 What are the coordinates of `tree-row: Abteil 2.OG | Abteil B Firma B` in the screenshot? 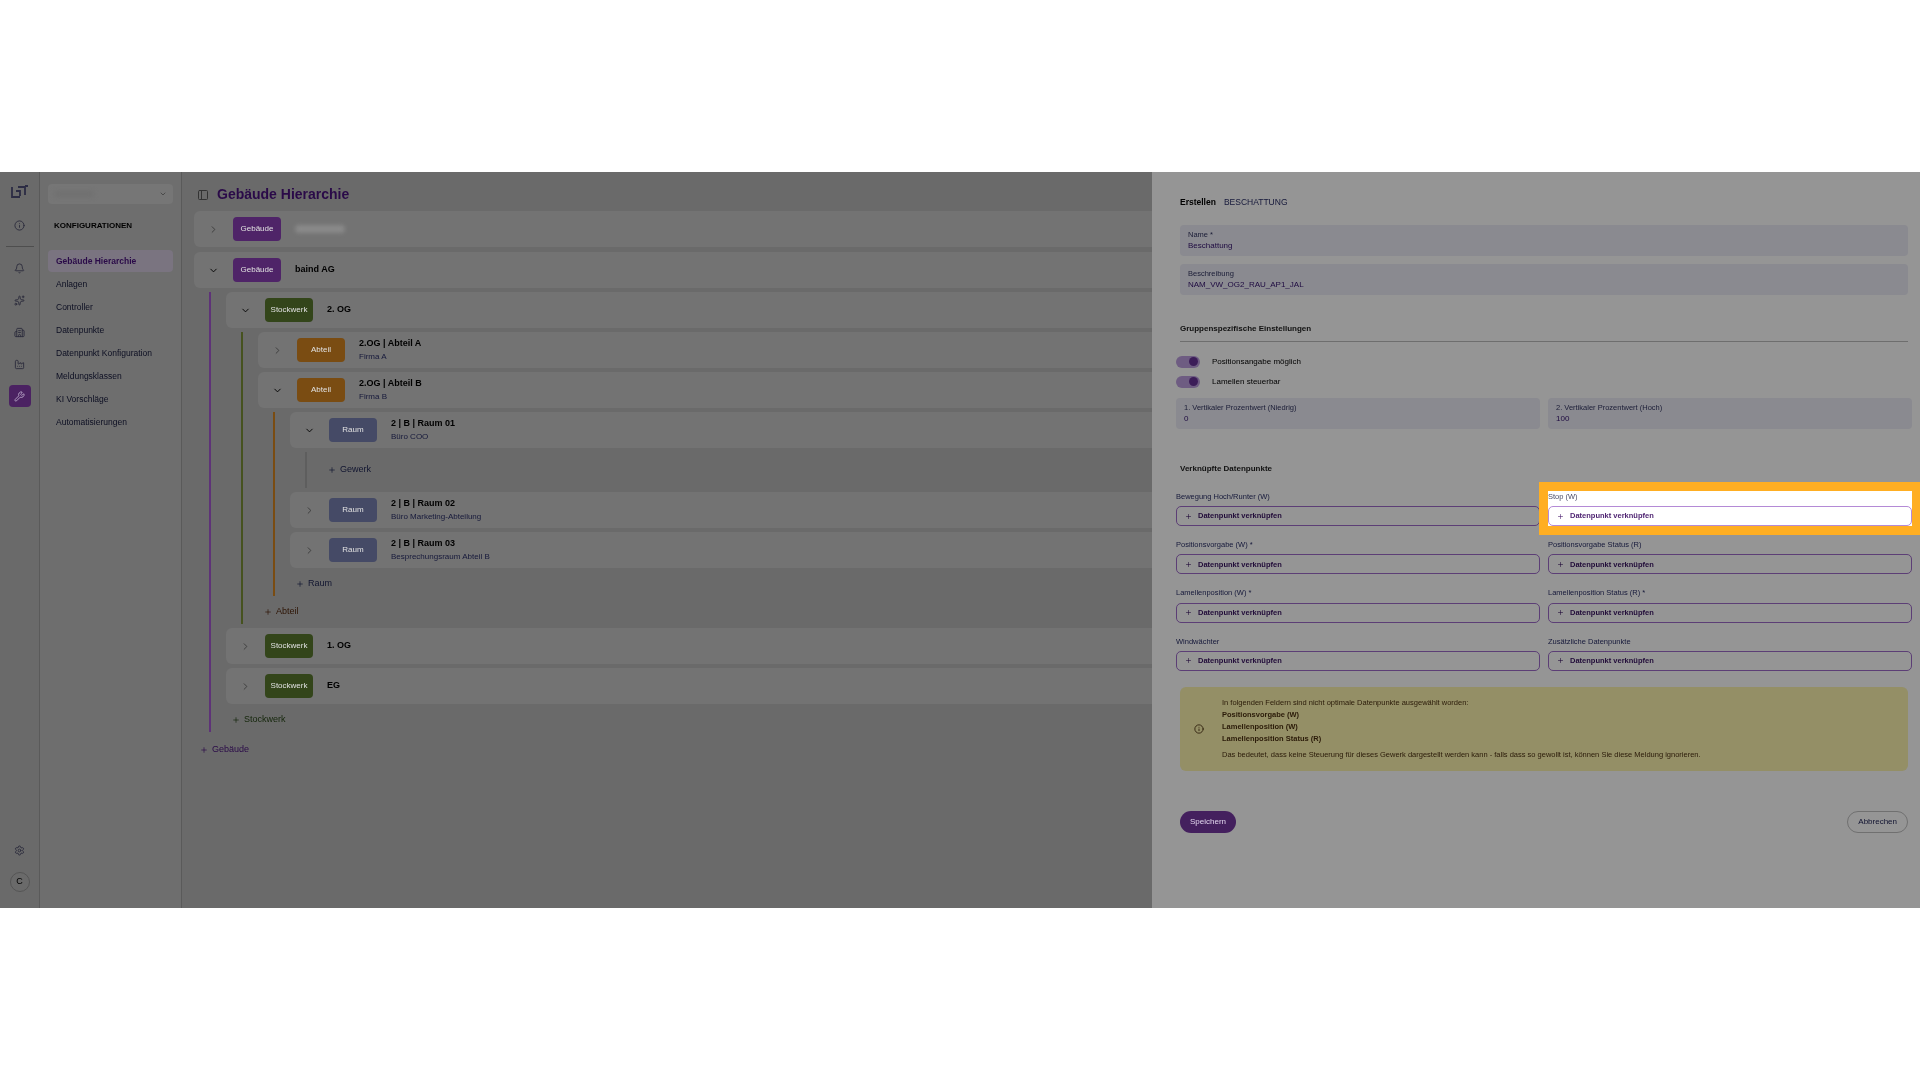 It's located at (705, 390).